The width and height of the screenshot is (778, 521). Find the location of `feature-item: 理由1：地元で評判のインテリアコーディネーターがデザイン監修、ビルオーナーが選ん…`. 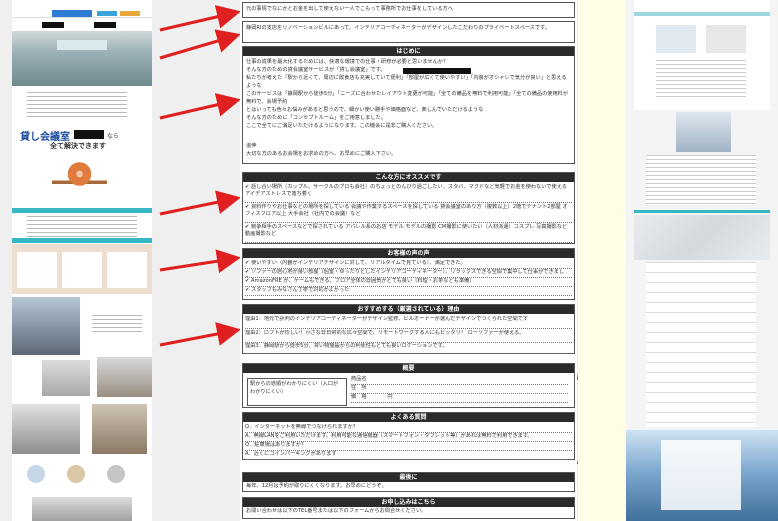

feature-item: 理由1：地元で評判のインテリアコーディネーターがデザイン監修、ビルオーナーが選ん… is located at coordinates (408, 322).